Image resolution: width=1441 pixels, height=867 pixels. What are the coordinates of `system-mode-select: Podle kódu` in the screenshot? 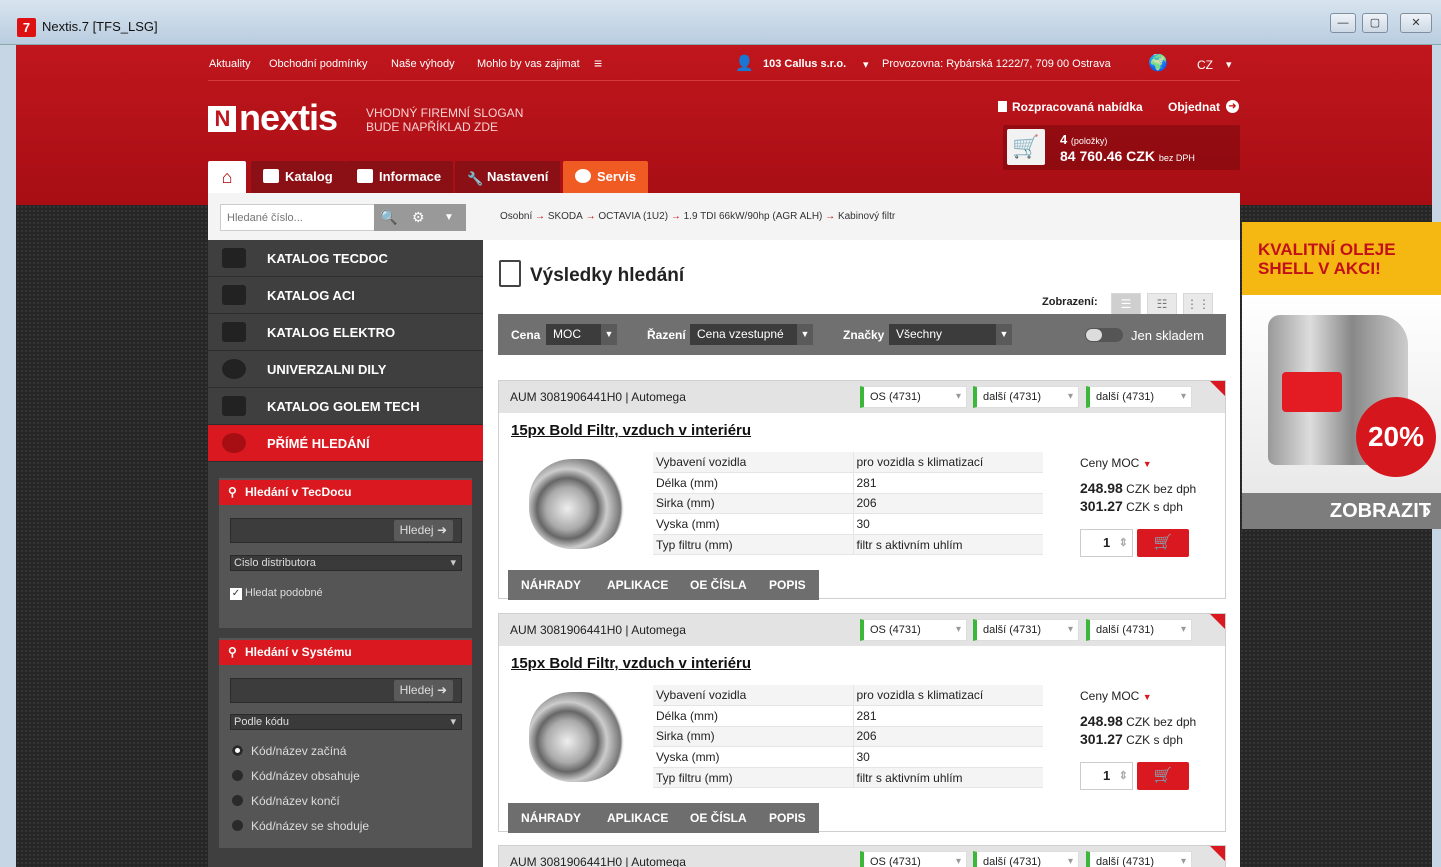 It's located at (346, 722).